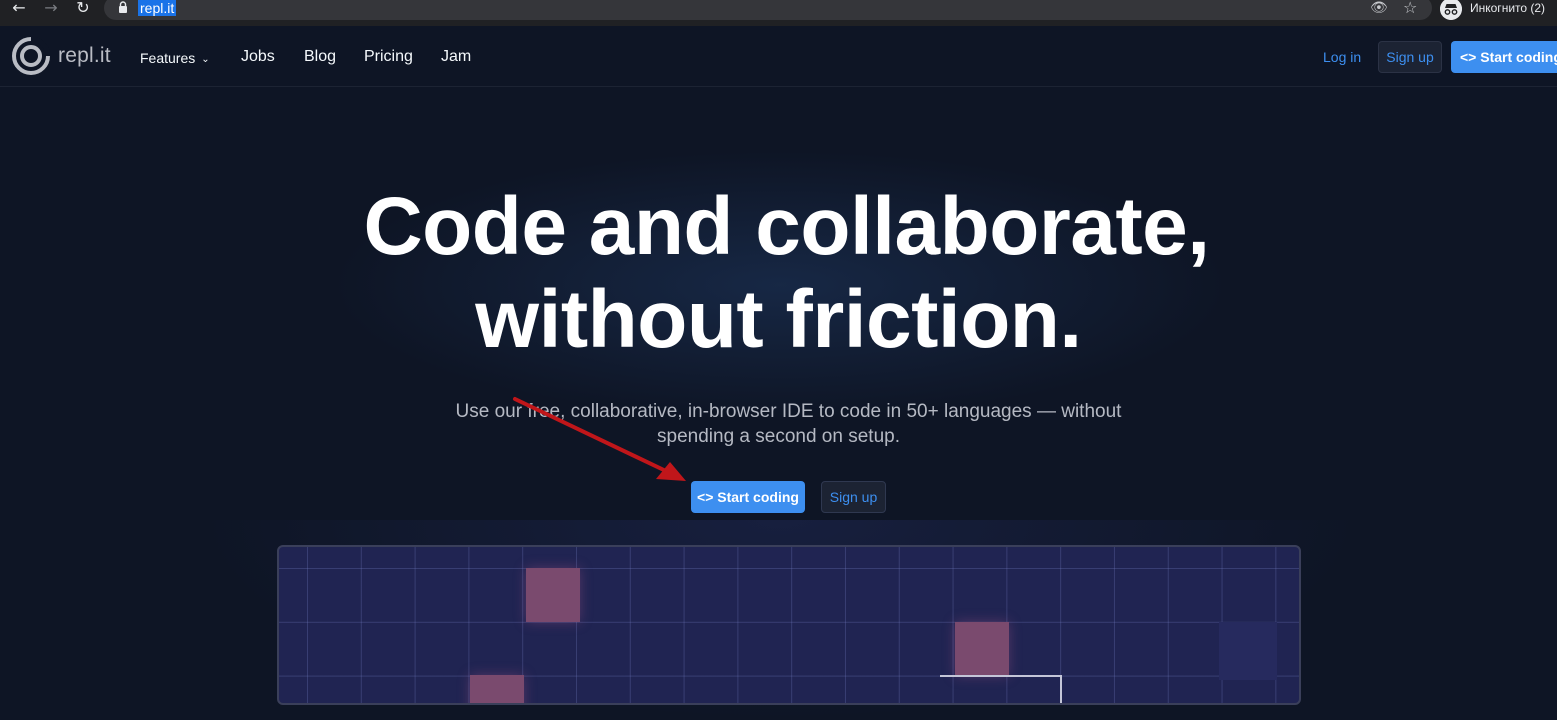  Describe the element at coordinates (83, 9) in the screenshot. I see `reload-icon: ↻` at that location.